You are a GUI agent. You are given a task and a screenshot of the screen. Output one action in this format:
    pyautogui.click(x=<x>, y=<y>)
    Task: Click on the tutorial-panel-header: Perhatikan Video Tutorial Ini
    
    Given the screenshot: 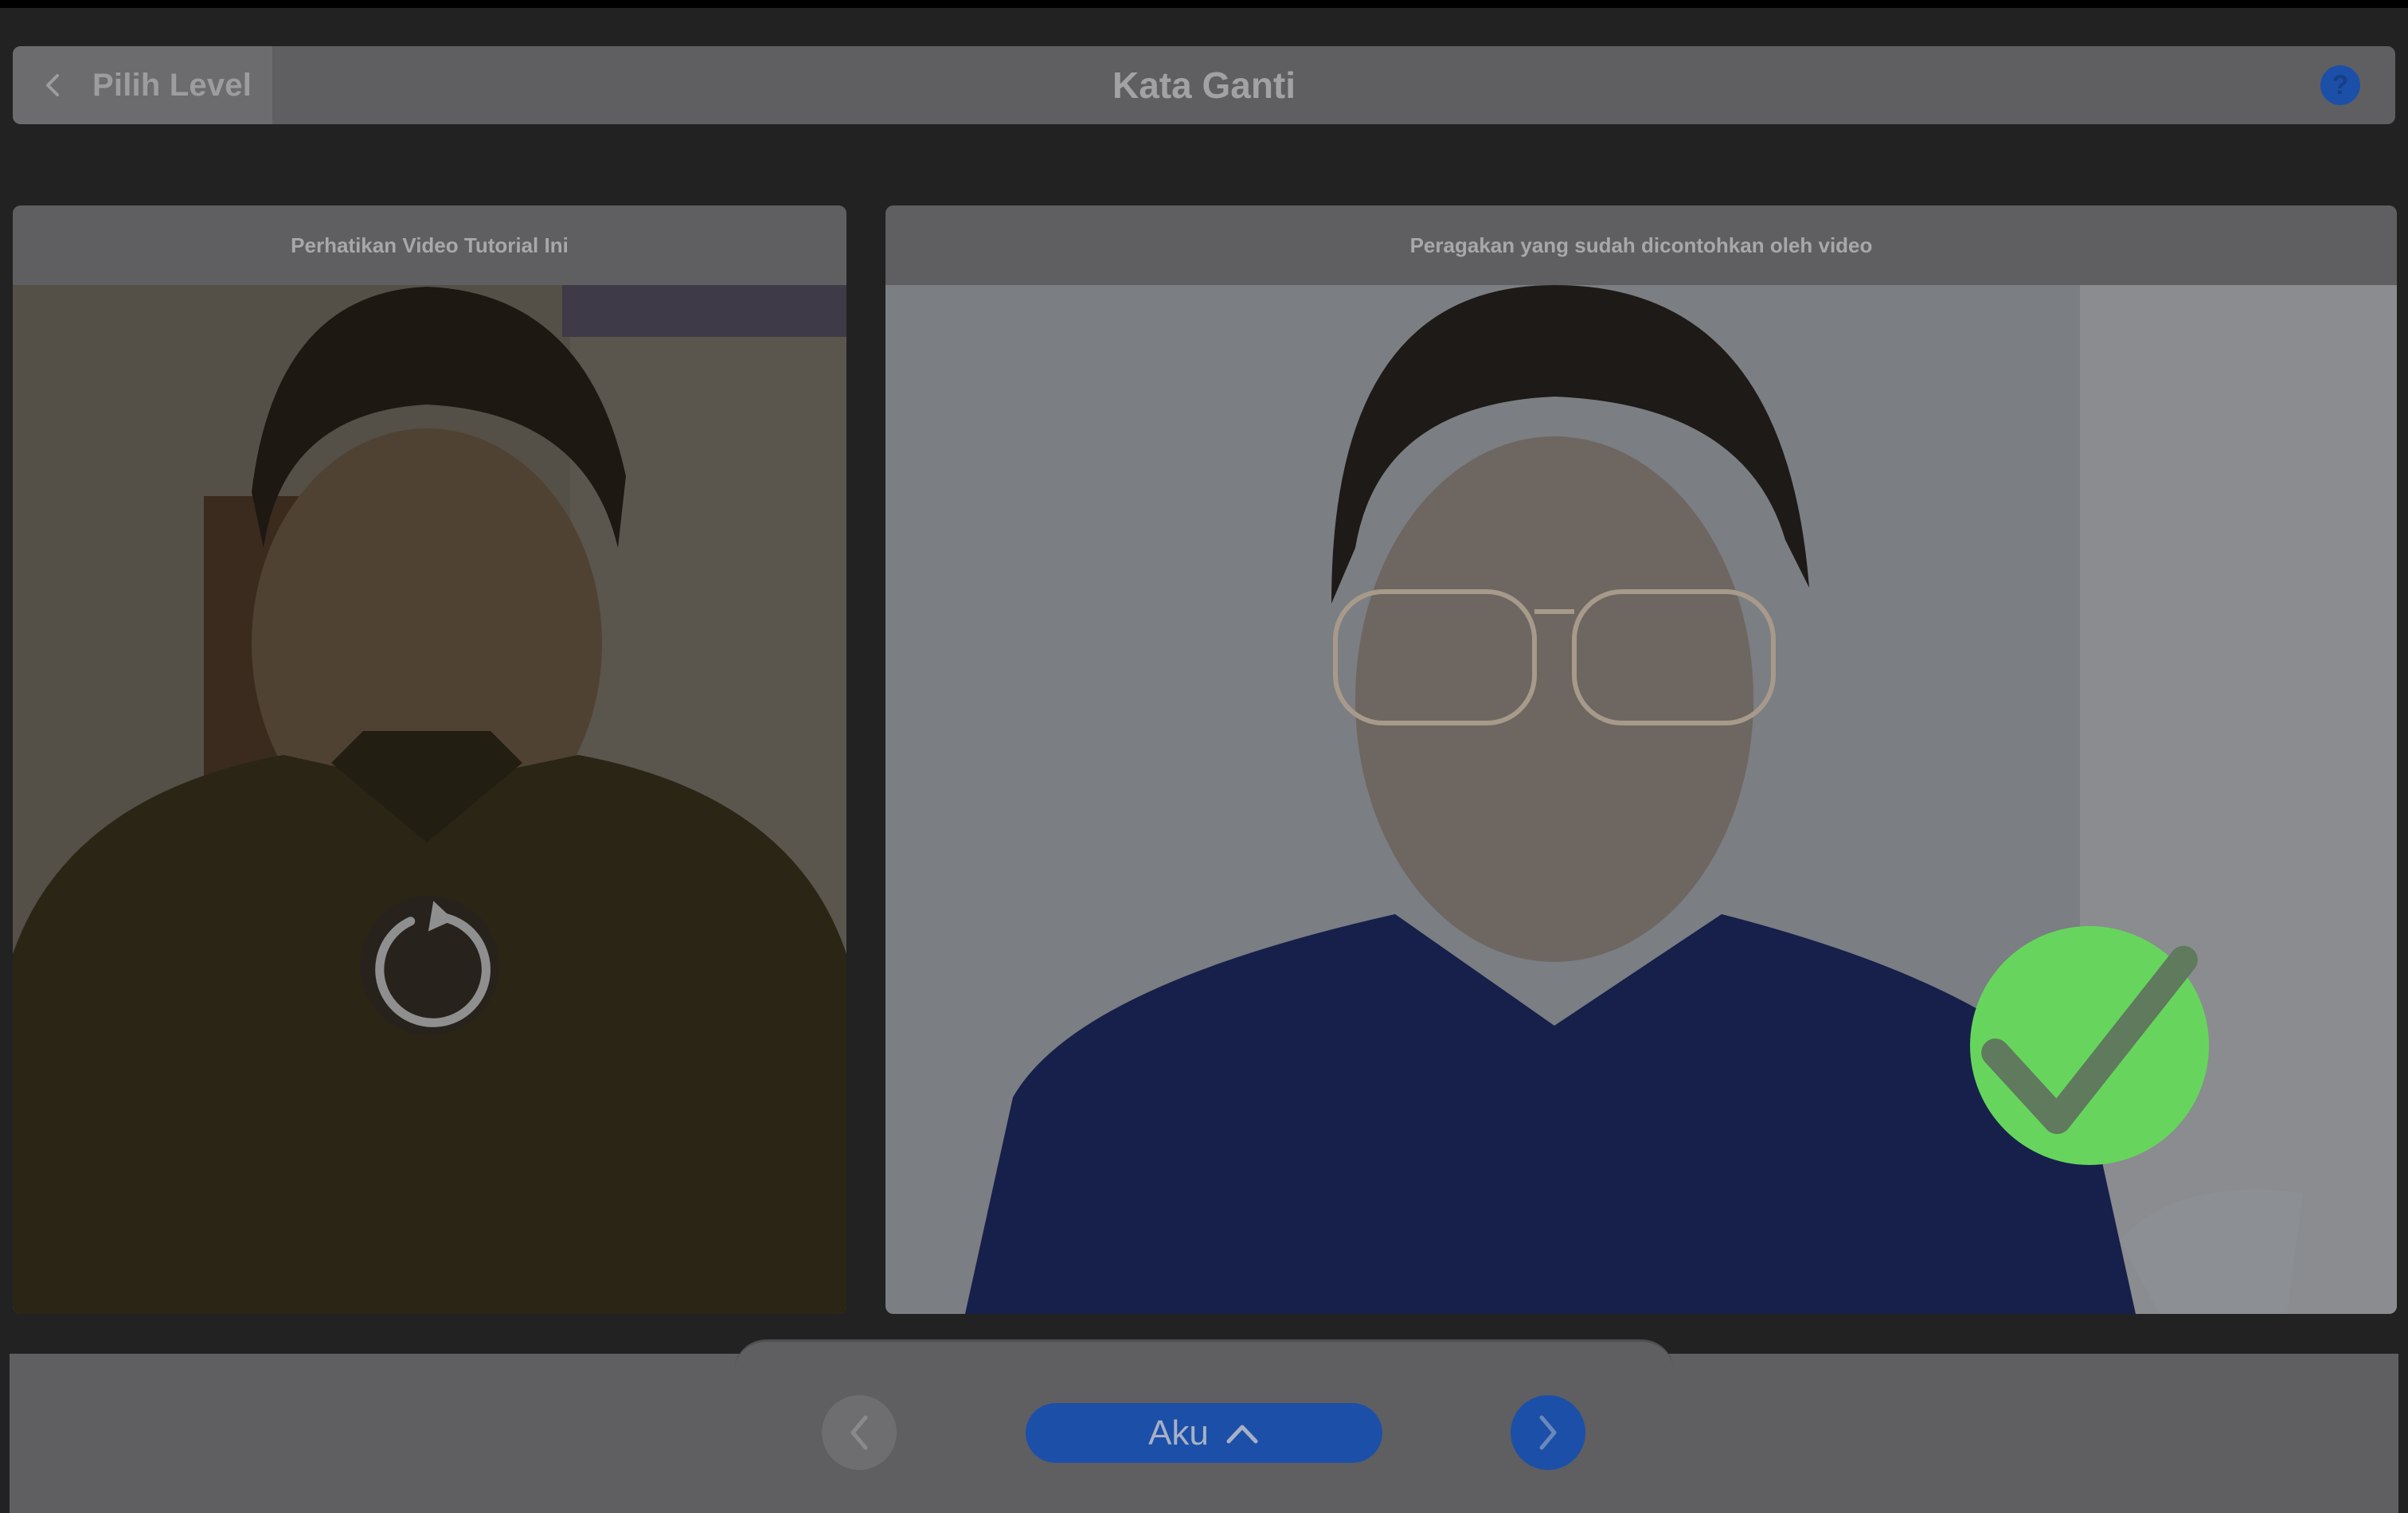 What is the action you would take?
    pyautogui.click(x=430, y=245)
    